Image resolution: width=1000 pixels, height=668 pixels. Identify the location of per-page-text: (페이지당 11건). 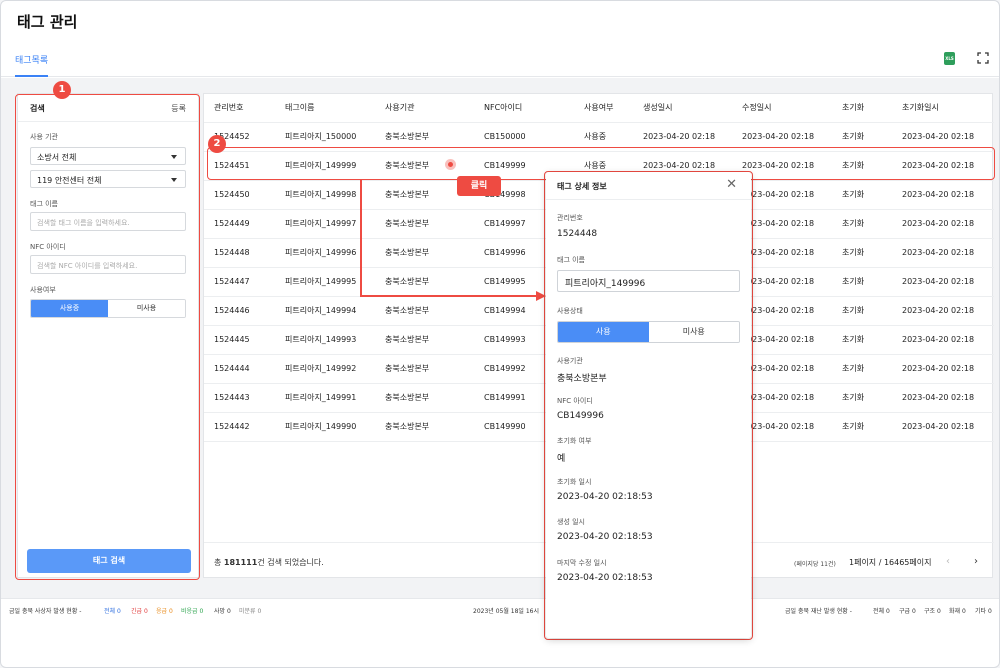
(815, 564).